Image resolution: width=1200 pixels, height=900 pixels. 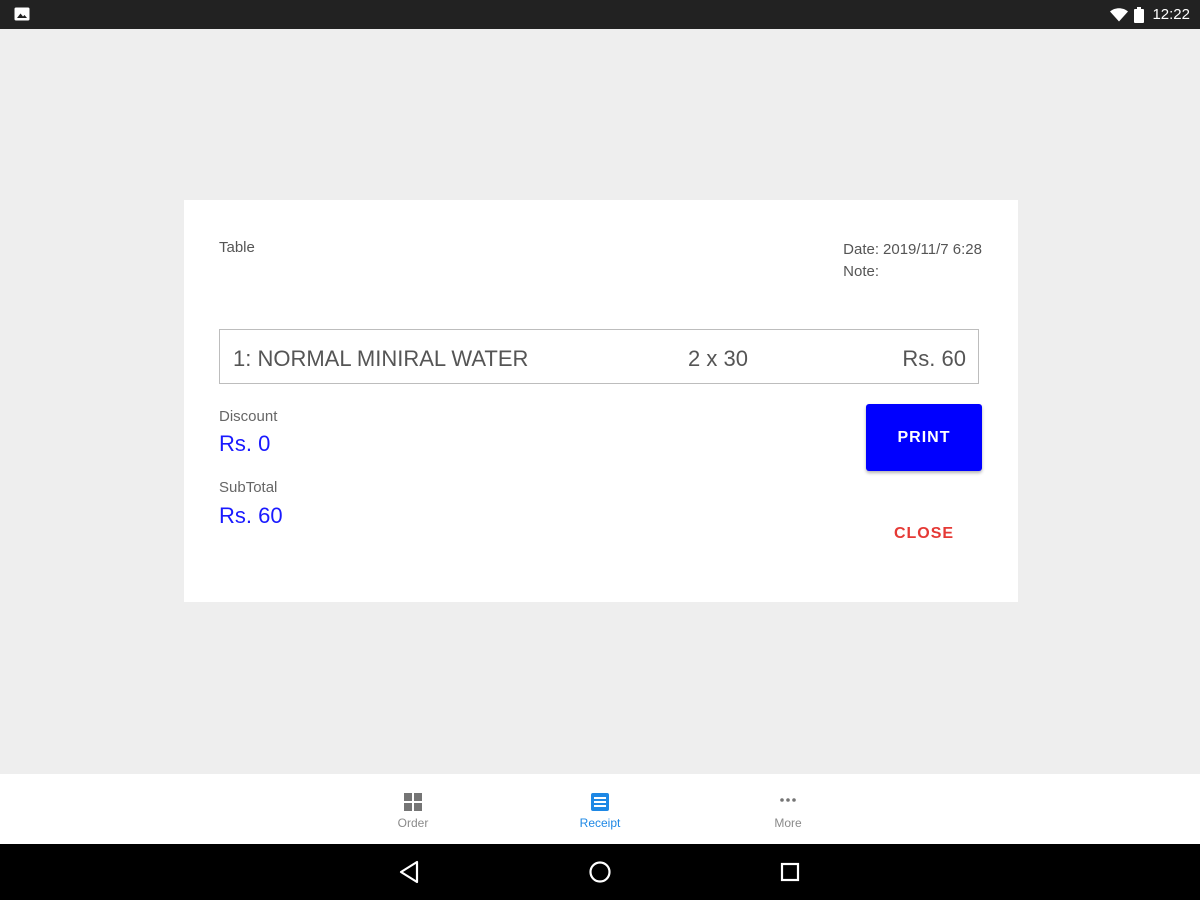 What do you see at coordinates (788, 823) in the screenshot?
I see `nav-label-more: More` at bounding box center [788, 823].